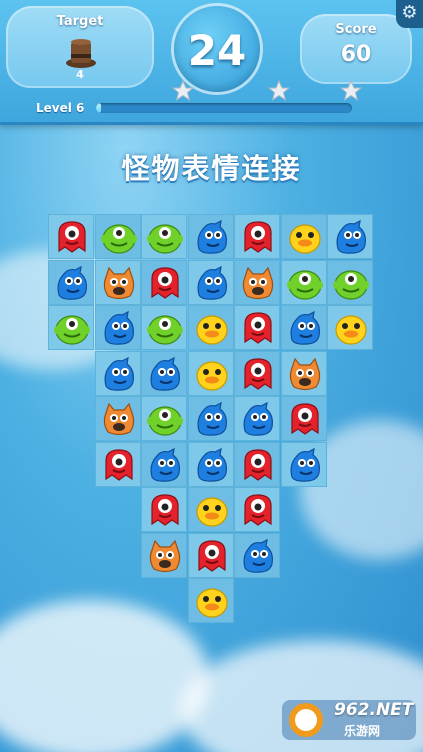 The width and height of the screenshot is (423, 752). Describe the element at coordinates (217, 50) in the screenshot. I see `moves-left: 24` at that location.